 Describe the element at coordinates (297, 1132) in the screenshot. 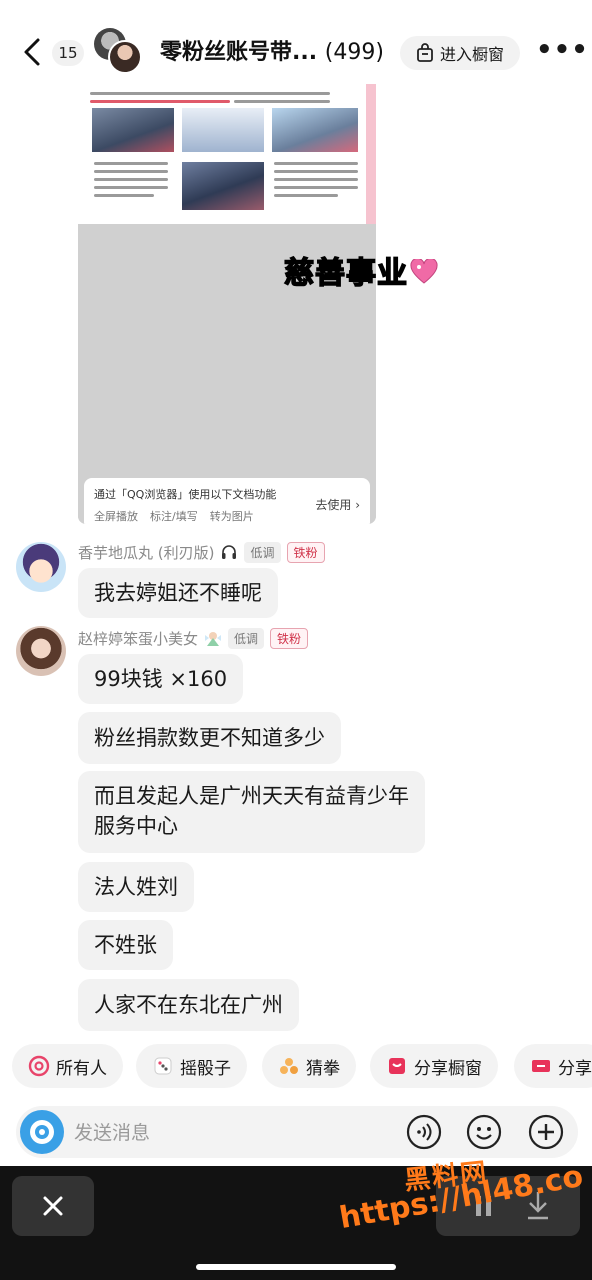

I see `message-input-bar: 发送消息` at that location.